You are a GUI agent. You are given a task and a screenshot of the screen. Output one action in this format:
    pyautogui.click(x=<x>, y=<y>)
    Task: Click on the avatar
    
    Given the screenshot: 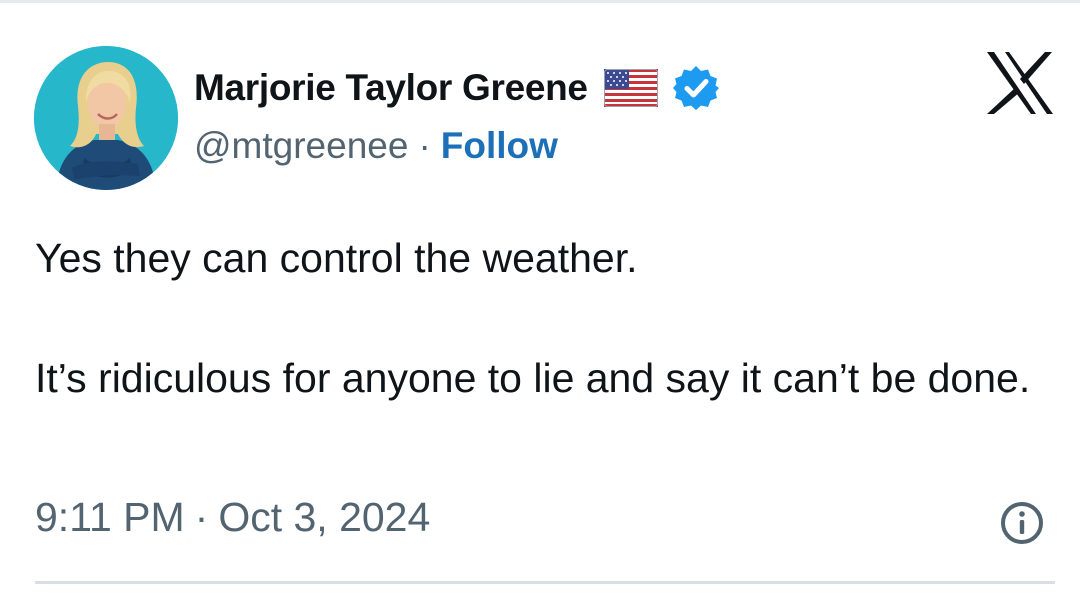 What is the action you would take?
    pyautogui.click(x=106, y=118)
    